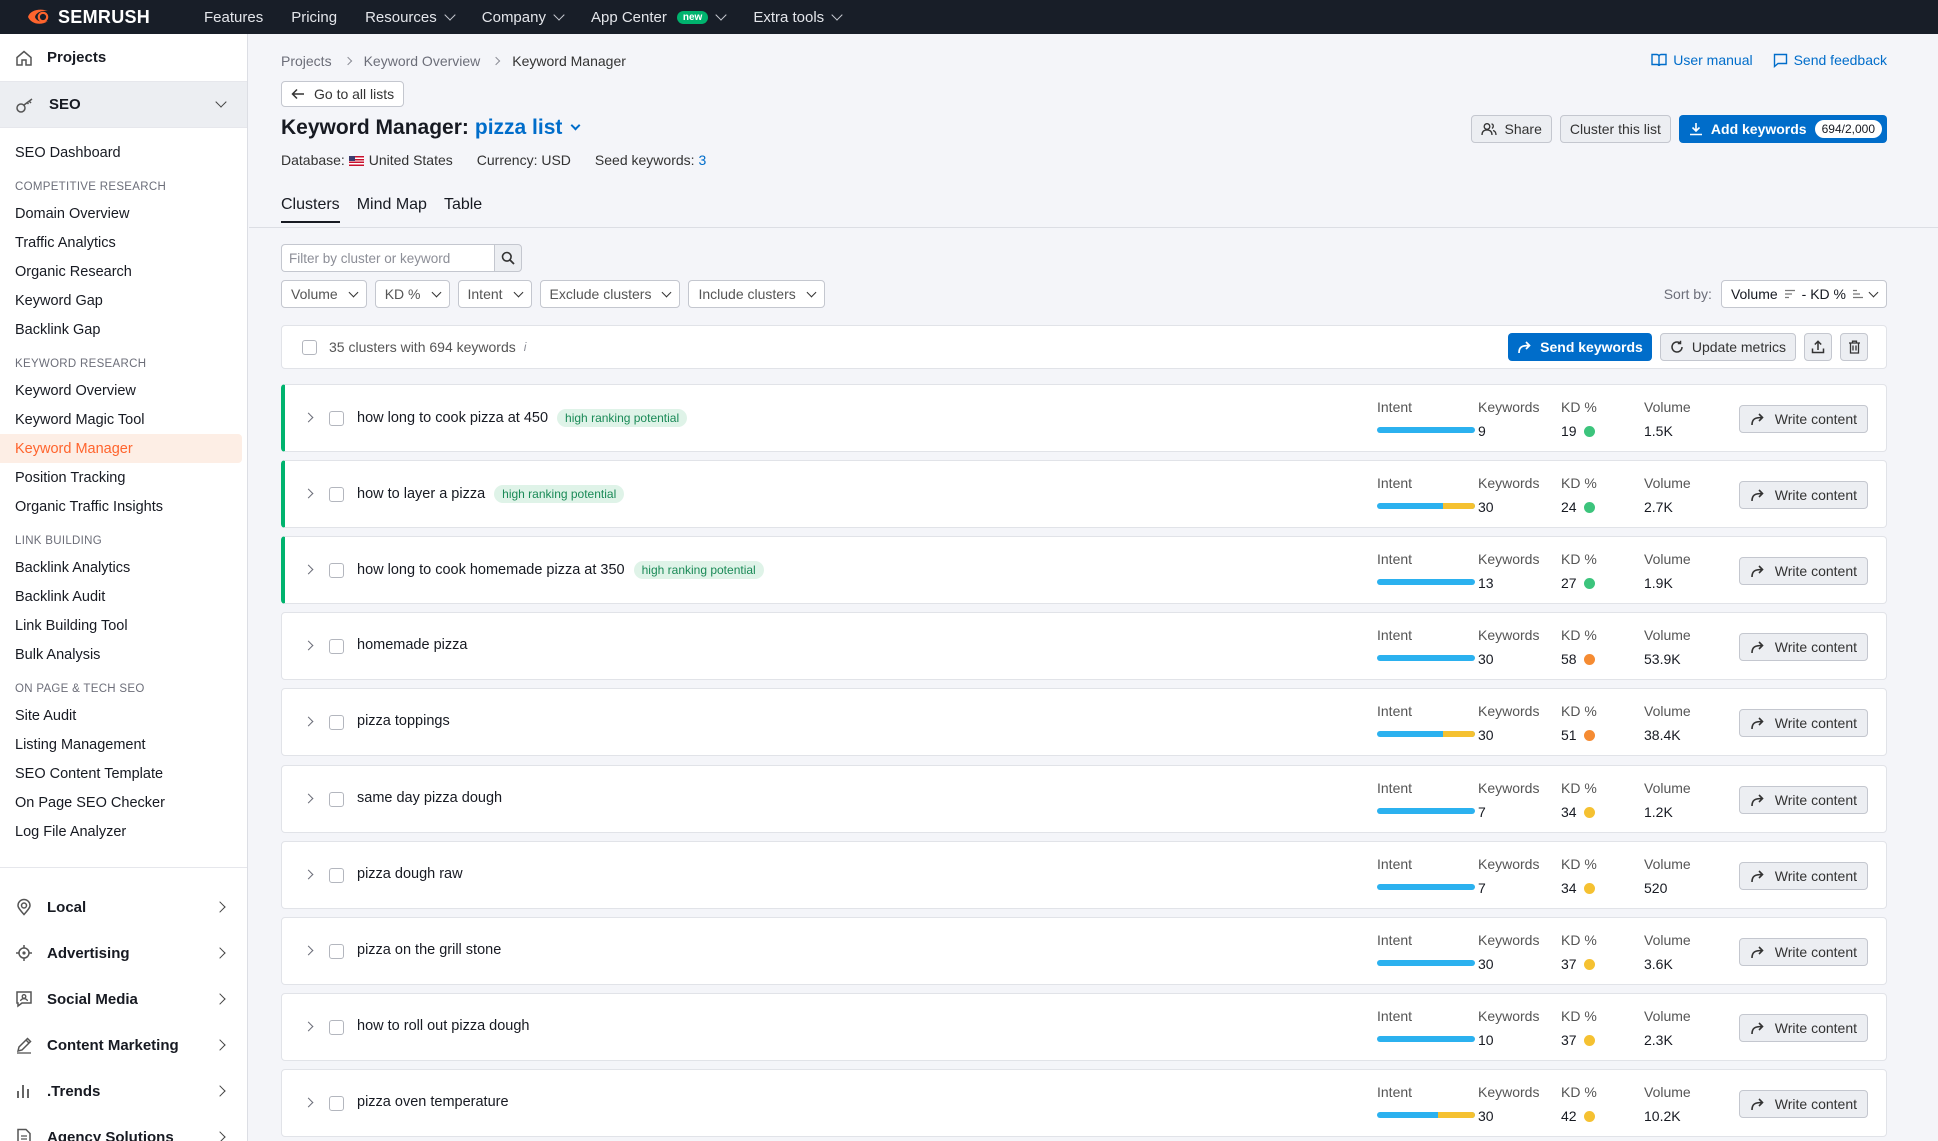  I want to click on sidebar-item-organic-traffic-insights: Organic Traffic Insights, so click(123, 506).